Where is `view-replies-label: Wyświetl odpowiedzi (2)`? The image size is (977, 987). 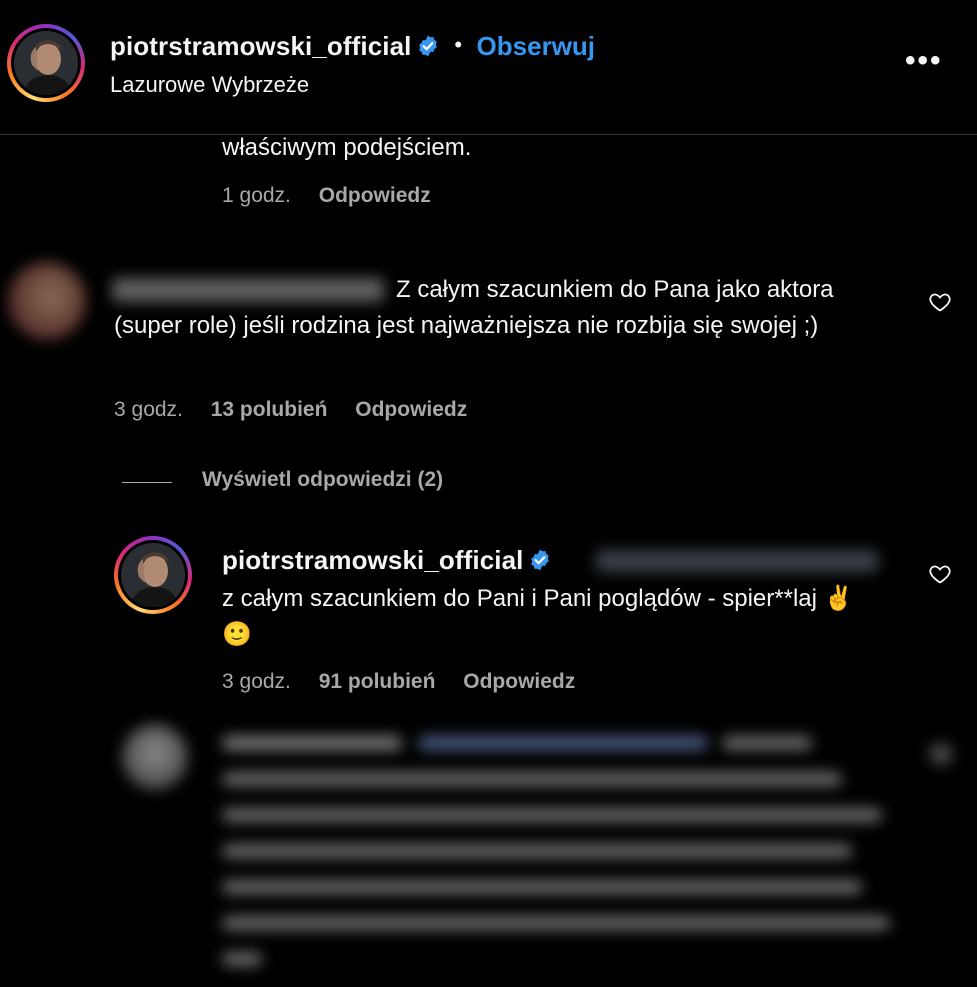 view-replies-label: Wyświetl odpowiedzi (2) is located at coordinates (322, 479).